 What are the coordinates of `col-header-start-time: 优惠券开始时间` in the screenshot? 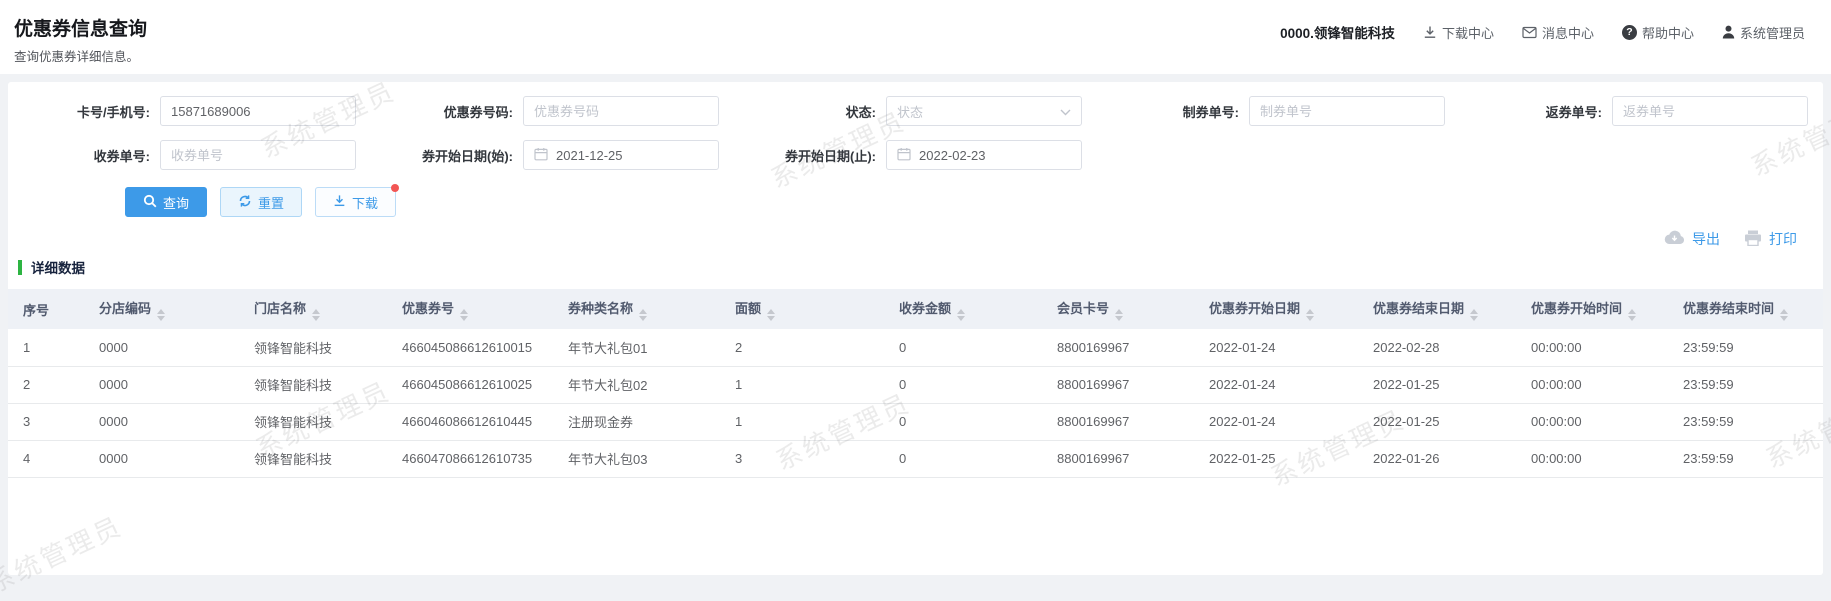 It's located at (1592, 309).